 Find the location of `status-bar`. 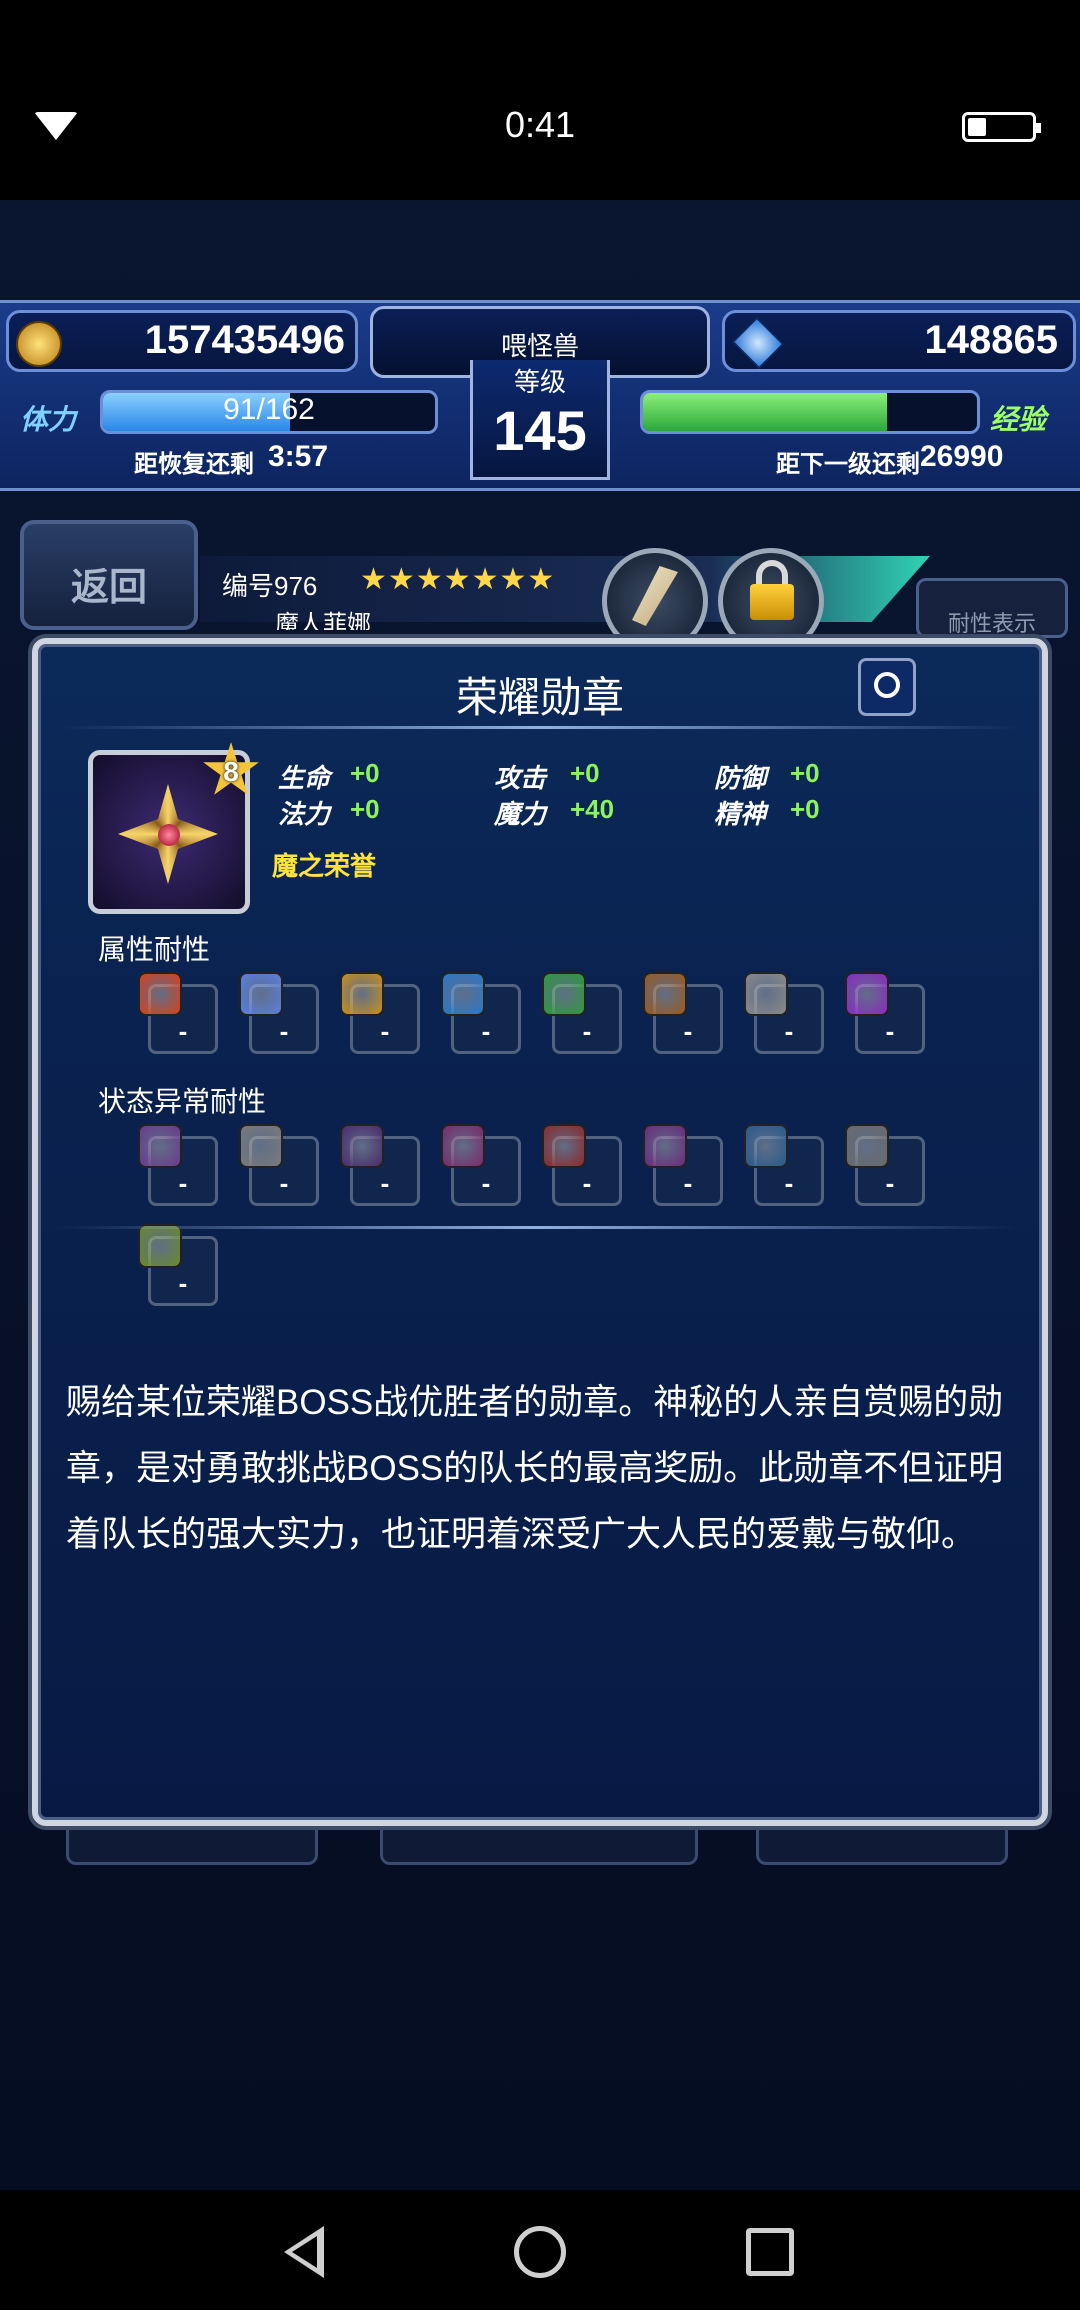

status-bar is located at coordinates (540, 100).